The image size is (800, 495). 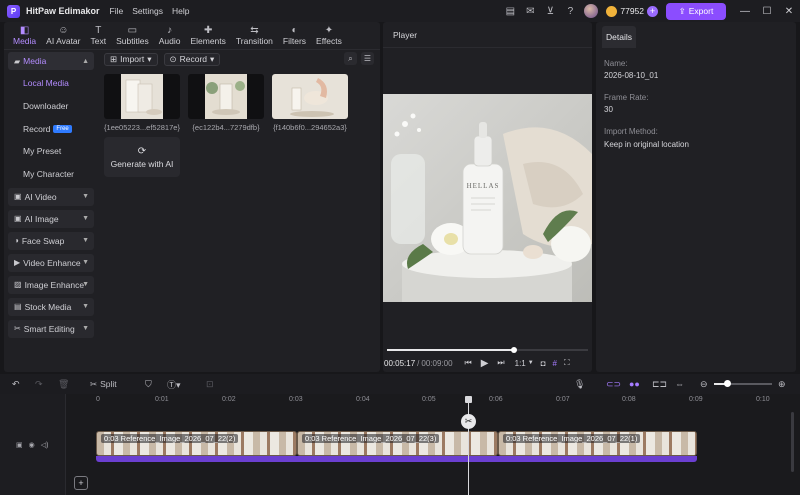 What do you see at coordinates (767, 11) in the screenshot?
I see `maximize-icon: ☐` at bounding box center [767, 11].